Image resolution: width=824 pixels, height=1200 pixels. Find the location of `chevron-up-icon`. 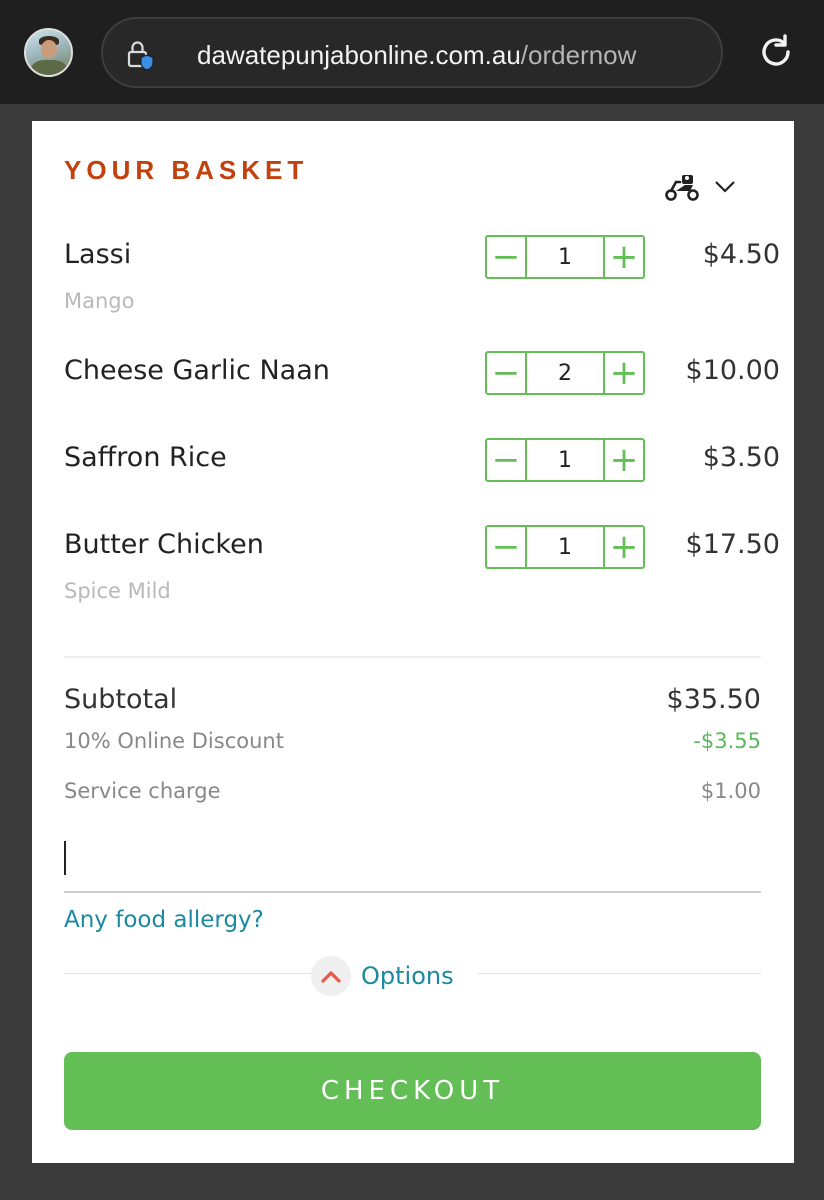

chevron-up-icon is located at coordinates (331, 976).